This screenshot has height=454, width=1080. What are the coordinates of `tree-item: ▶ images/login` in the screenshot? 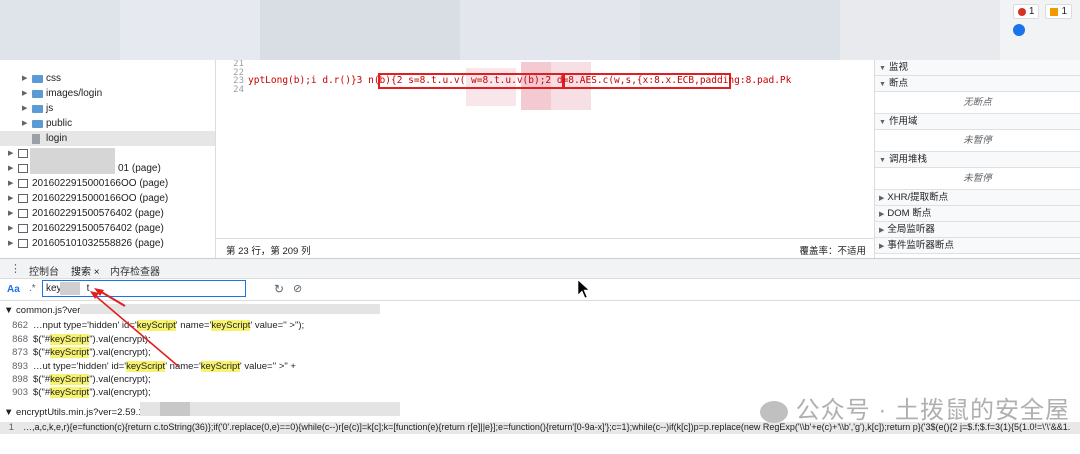 It's located at (107, 93).